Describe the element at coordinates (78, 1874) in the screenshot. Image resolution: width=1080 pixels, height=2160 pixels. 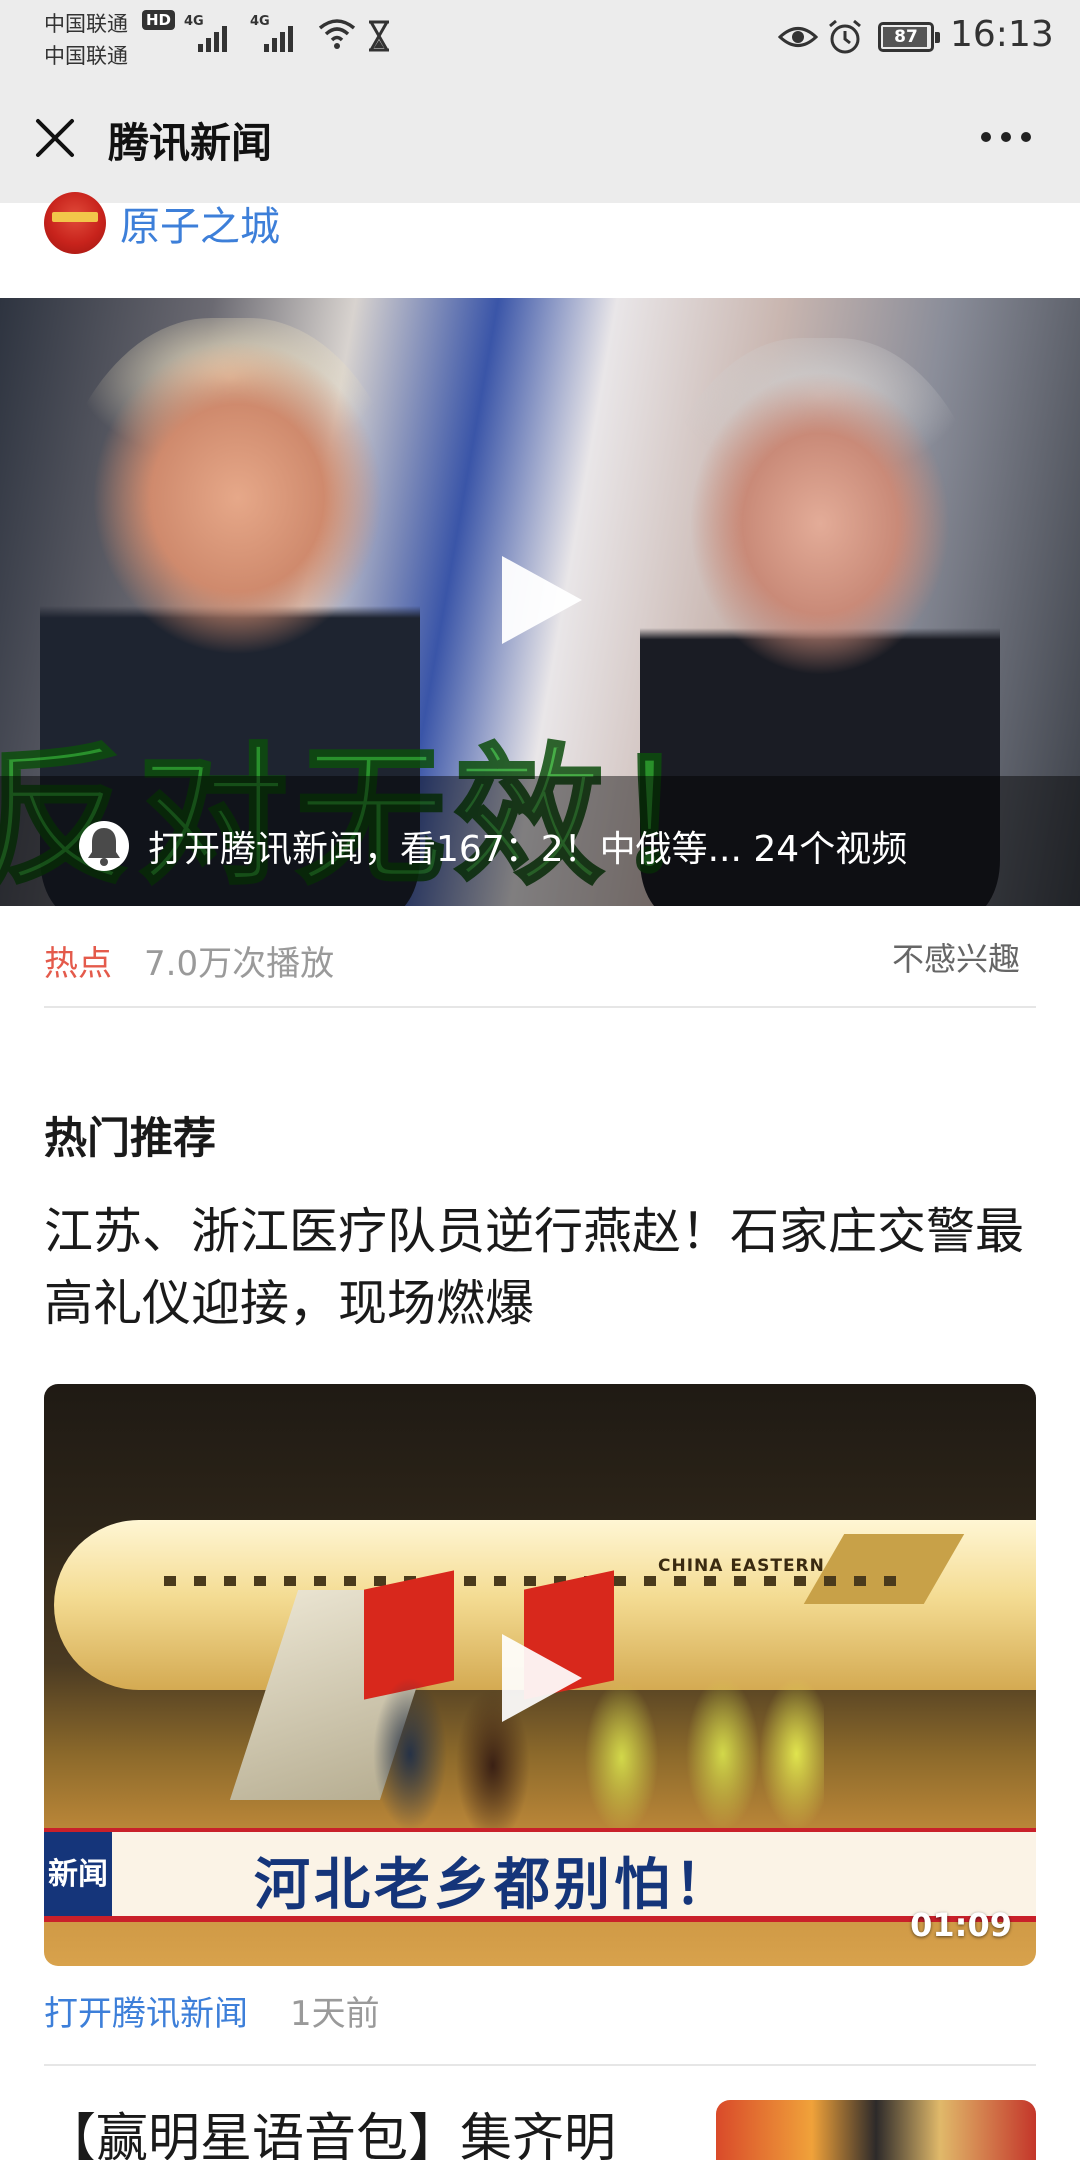
I see `banner-tag: 新闻` at that location.